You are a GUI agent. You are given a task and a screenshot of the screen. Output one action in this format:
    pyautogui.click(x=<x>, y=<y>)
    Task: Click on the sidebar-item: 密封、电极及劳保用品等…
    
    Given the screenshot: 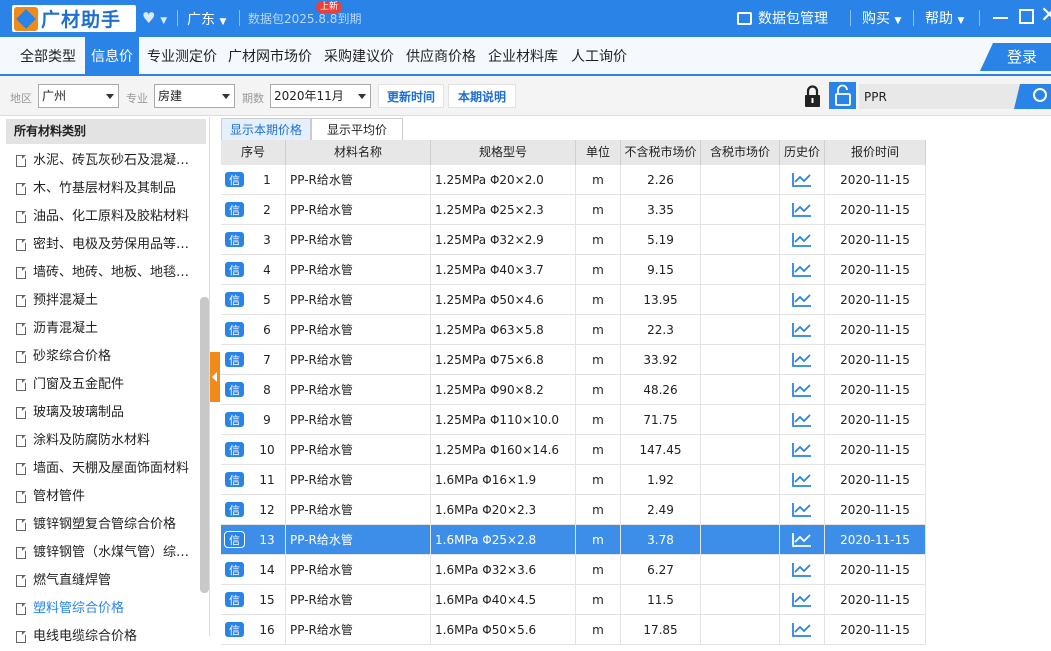 What is the action you would take?
    pyautogui.click(x=100, y=245)
    